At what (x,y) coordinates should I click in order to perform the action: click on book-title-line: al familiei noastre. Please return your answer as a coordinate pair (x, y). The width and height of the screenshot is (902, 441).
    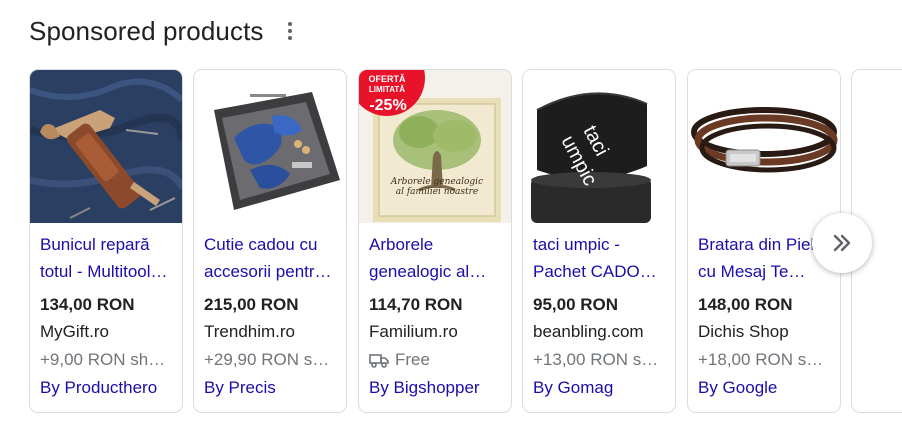
    Looking at the image, I should click on (437, 192).